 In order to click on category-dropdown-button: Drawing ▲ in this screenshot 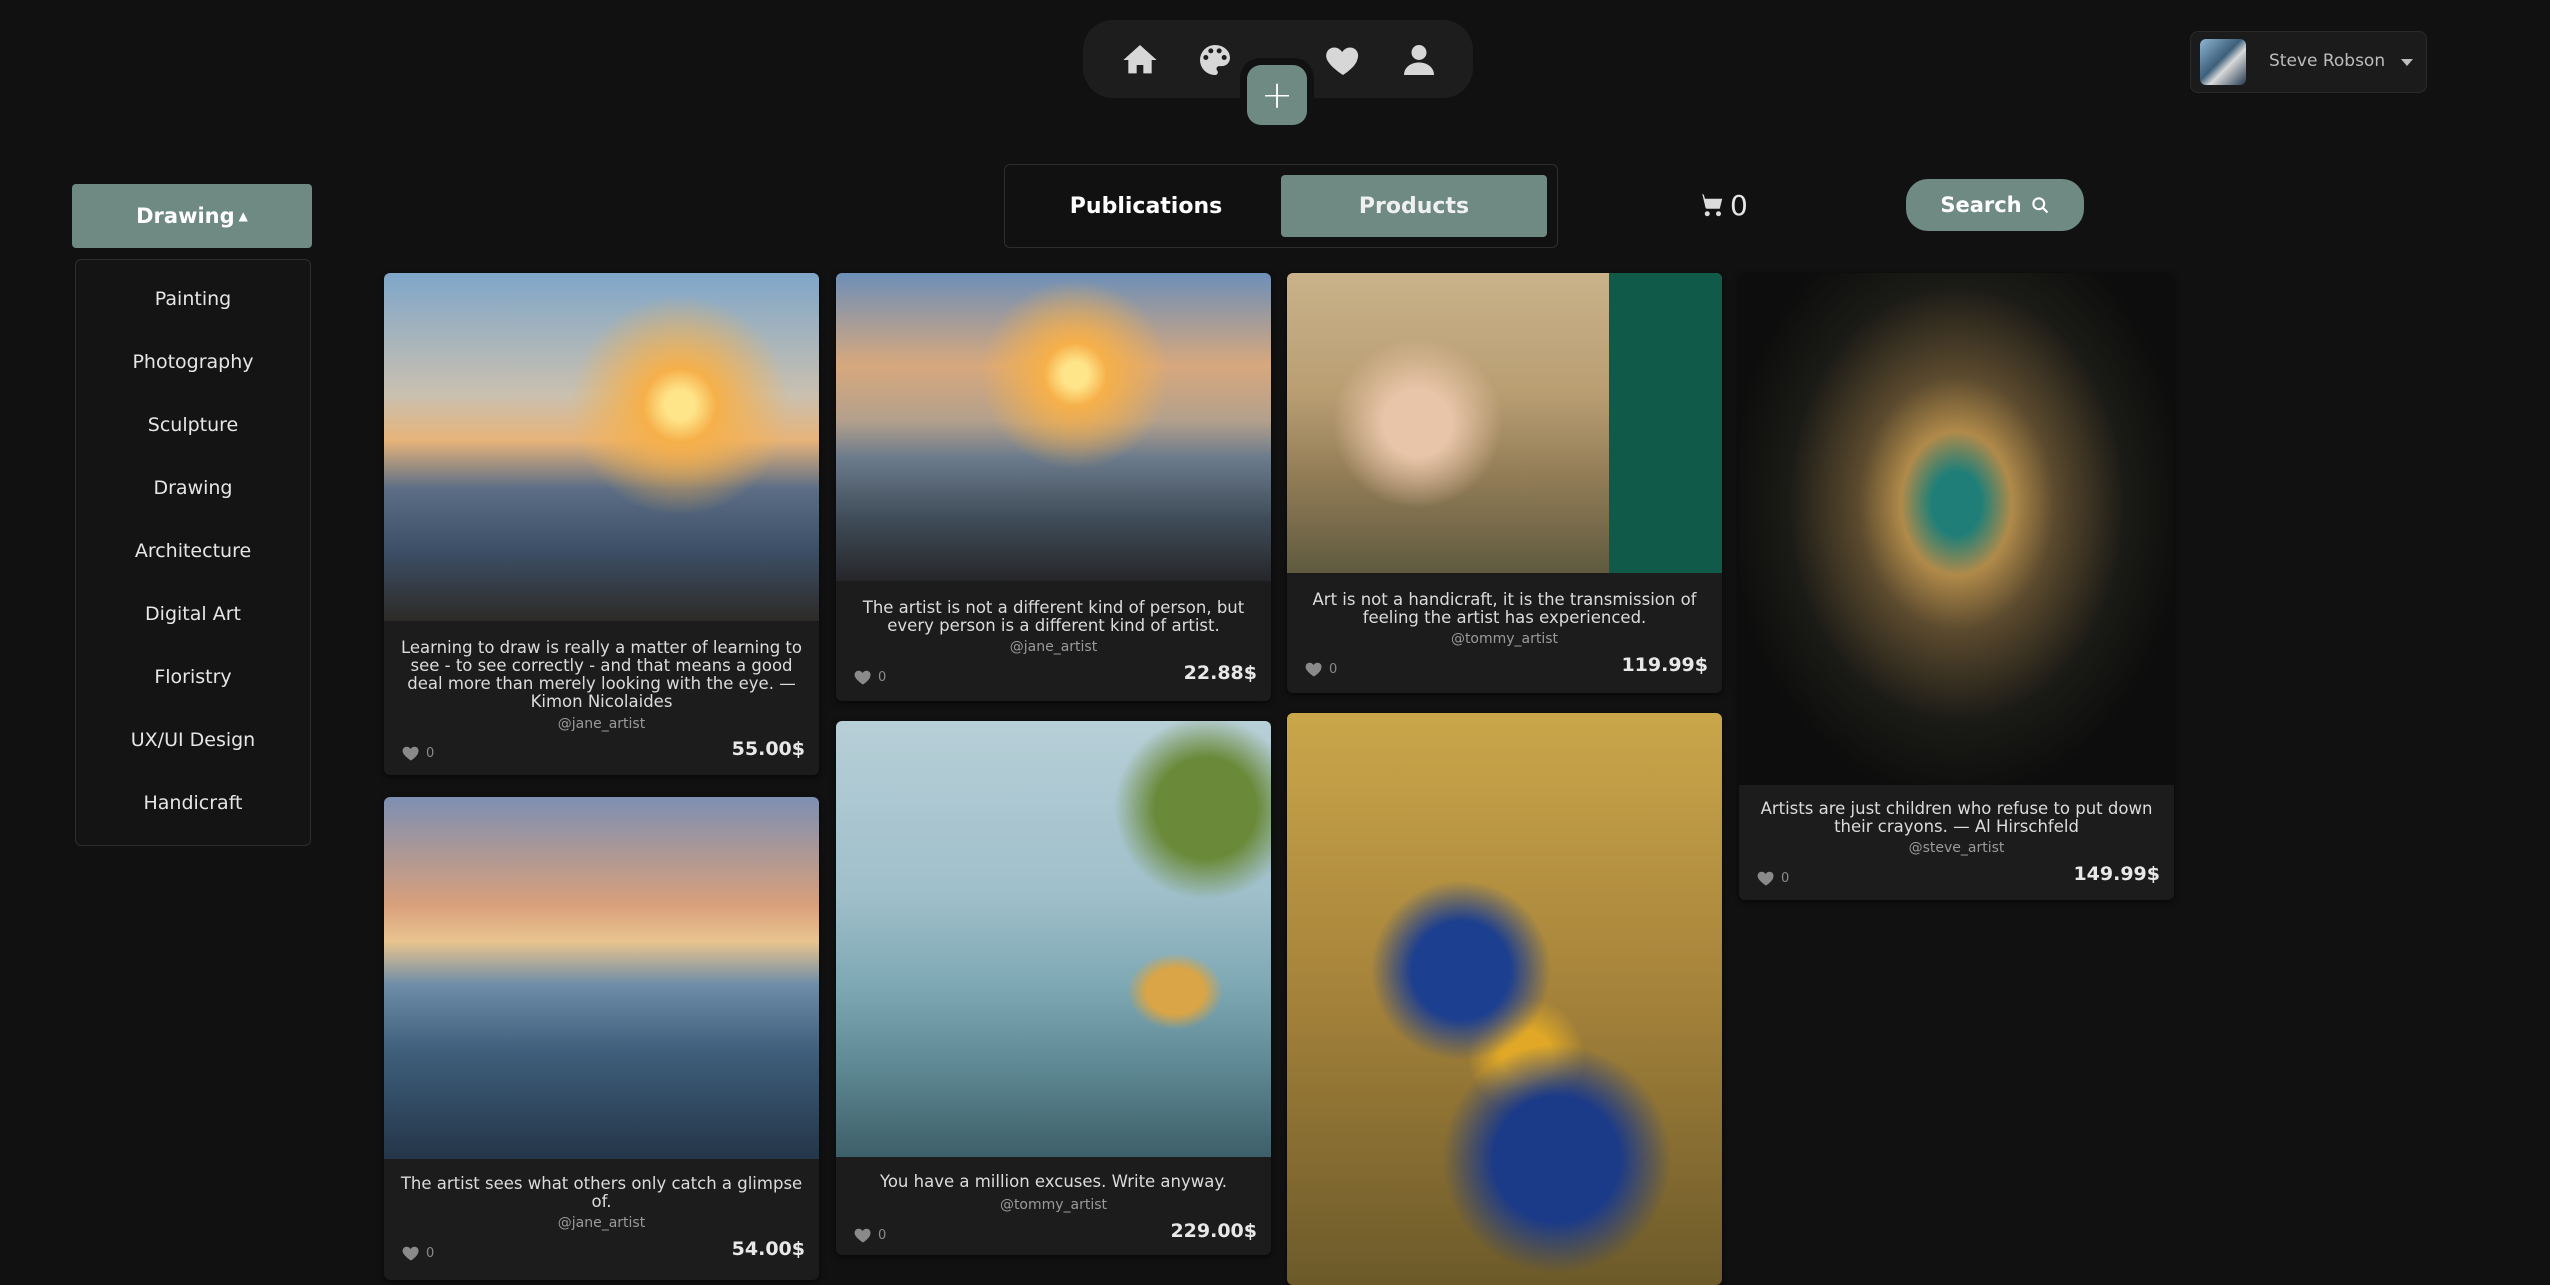, I will do `click(192, 216)`.